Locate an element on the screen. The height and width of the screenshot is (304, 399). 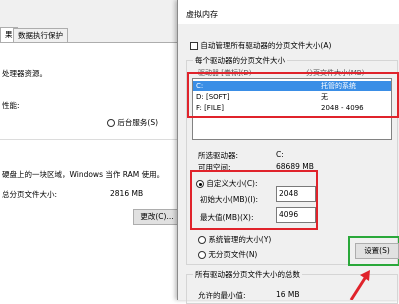
auto-manage-checkbox: 自动管理所有驱动器的分页文件大小(A) is located at coordinates (260, 45).